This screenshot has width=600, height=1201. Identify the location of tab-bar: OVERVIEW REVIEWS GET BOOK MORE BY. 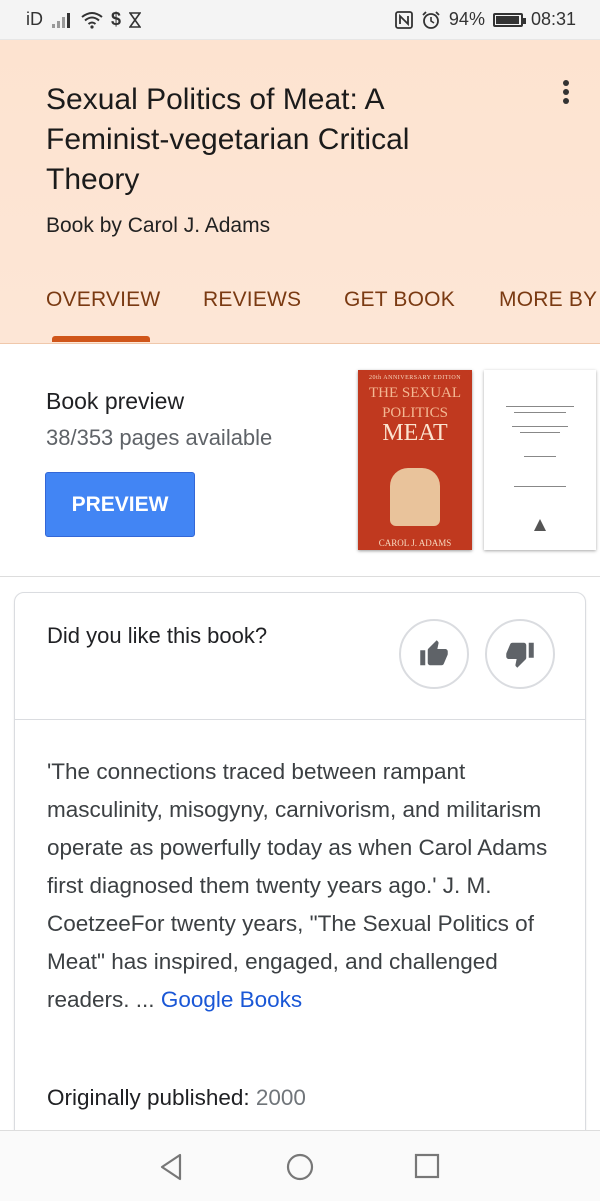
(300, 311).